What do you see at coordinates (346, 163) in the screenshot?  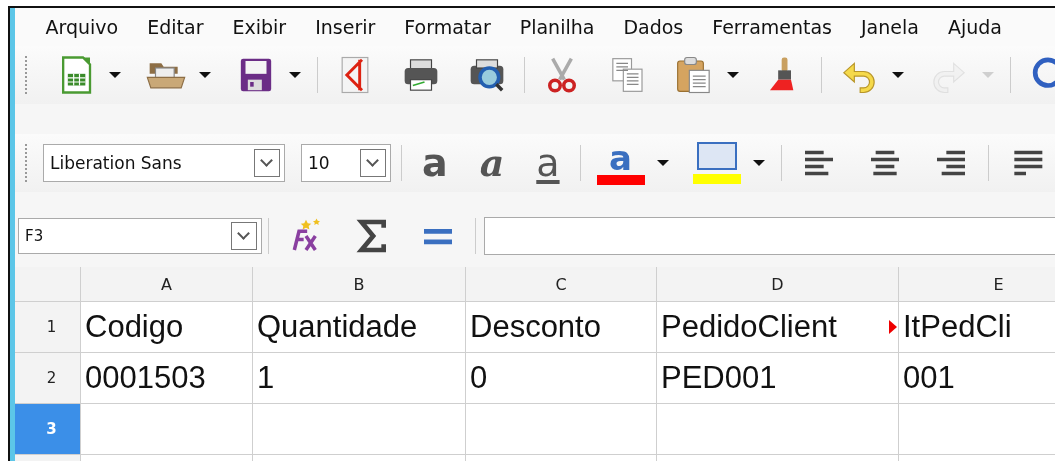 I see `font-size-field: 10` at bounding box center [346, 163].